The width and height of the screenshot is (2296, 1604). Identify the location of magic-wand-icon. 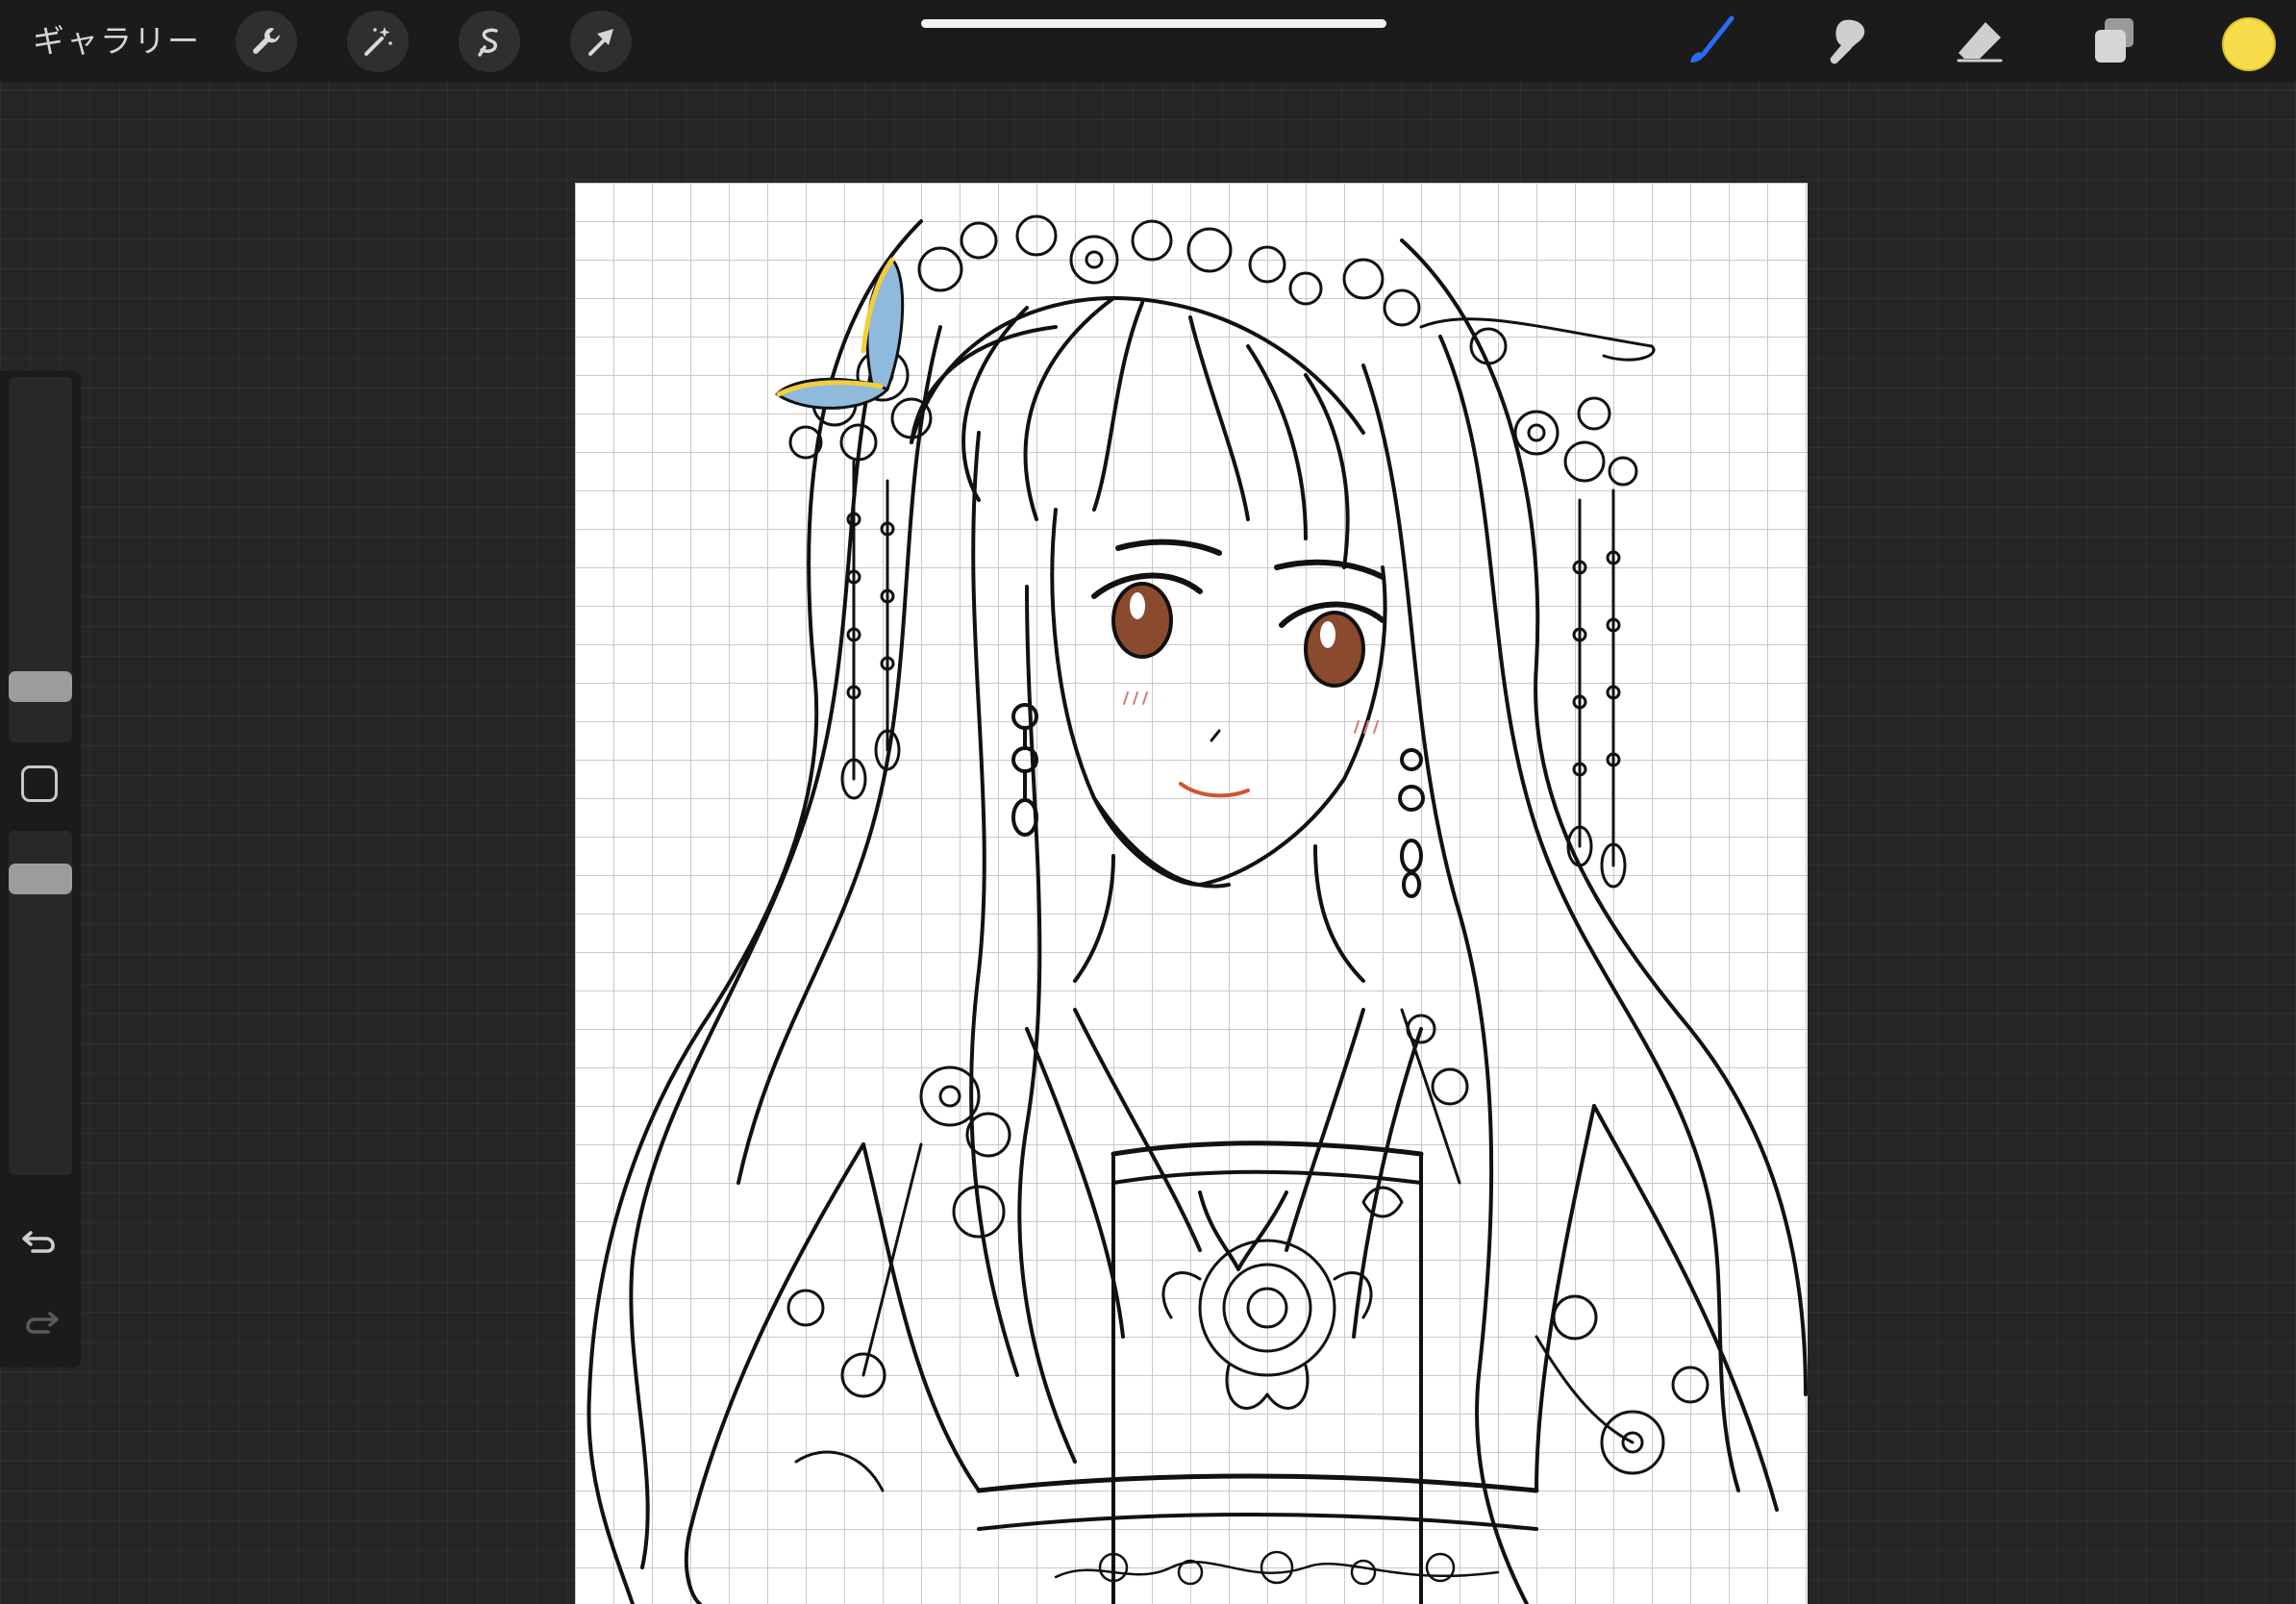
(378, 41).